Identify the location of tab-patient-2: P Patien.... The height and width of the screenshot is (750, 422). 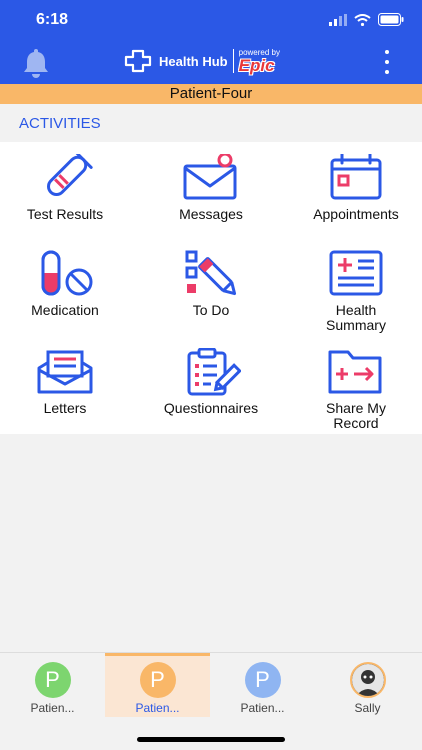
(157, 685).